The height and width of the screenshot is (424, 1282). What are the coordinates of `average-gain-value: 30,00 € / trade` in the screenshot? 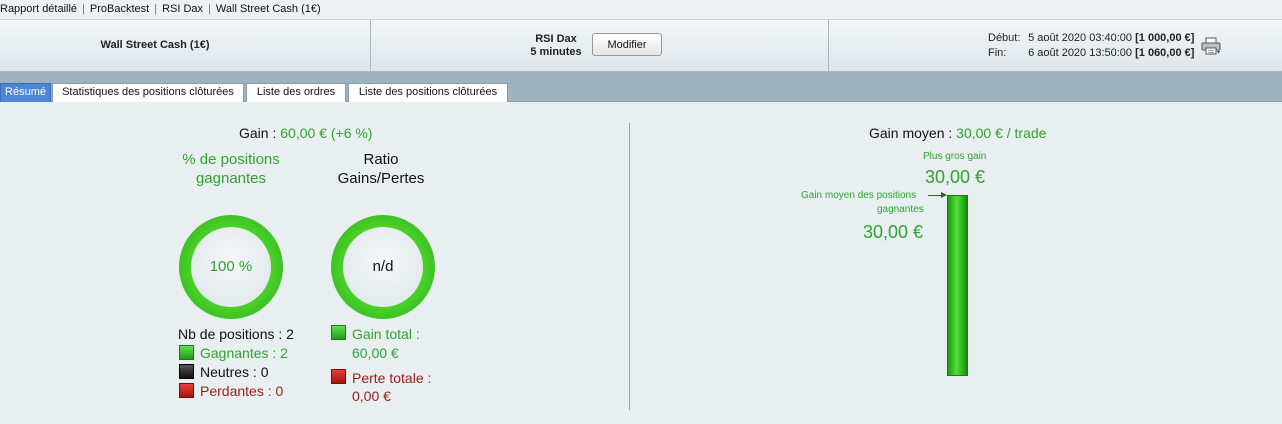 It's located at (1001, 133).